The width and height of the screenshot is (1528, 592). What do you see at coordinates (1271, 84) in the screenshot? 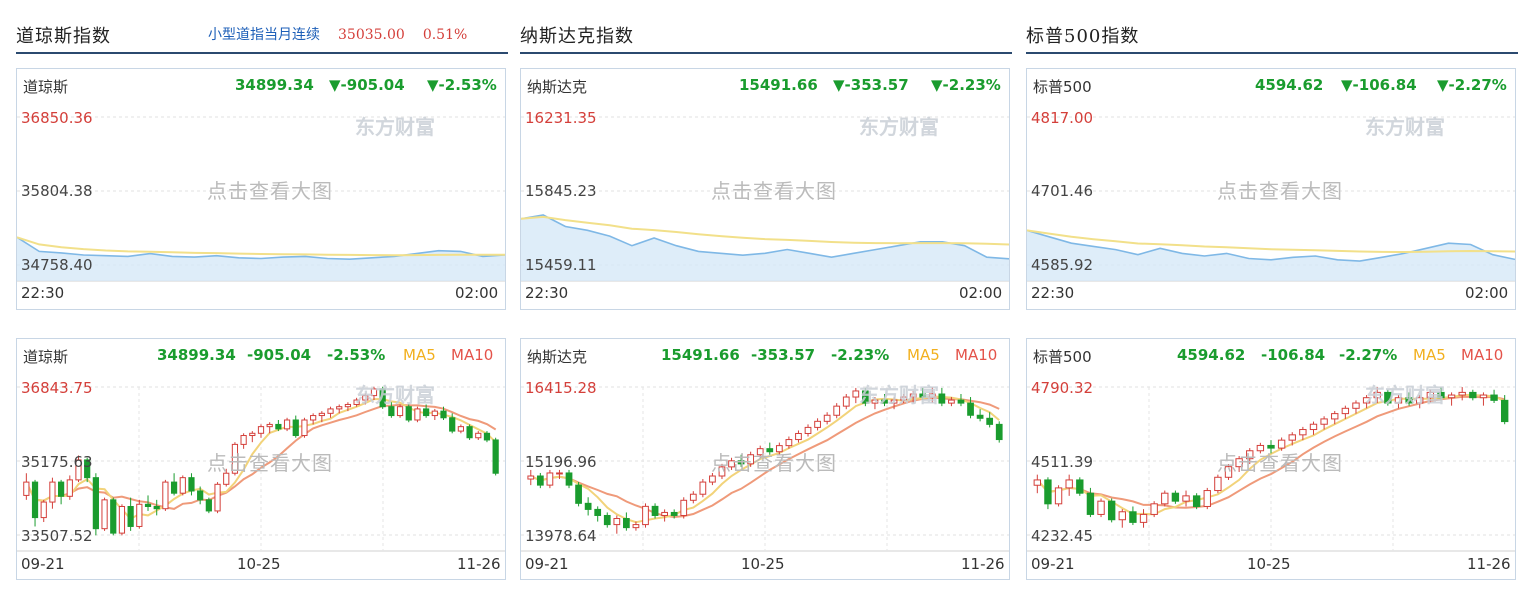
I see `chart-header: 标普500 4594.62 ▼-106.84 ▼-2.27%` at bounding box center [1271, 84].